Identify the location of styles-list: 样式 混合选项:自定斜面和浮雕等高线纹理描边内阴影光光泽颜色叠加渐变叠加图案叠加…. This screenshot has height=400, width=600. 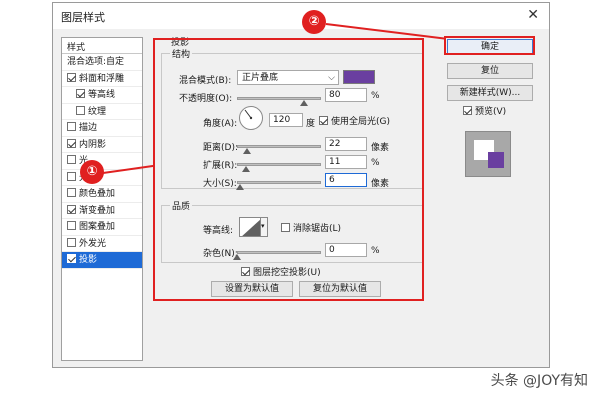
(102, 199).